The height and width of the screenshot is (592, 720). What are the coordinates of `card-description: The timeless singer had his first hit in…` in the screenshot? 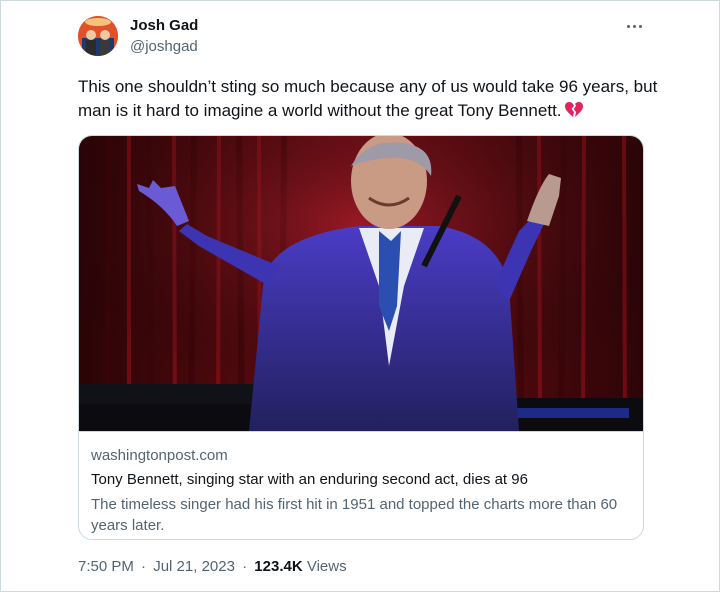 It's located at (354, 515).